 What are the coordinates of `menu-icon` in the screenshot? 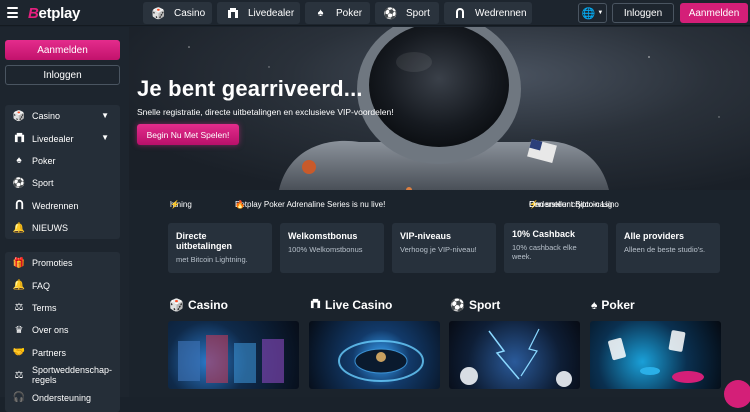 It's located at (12, 12).